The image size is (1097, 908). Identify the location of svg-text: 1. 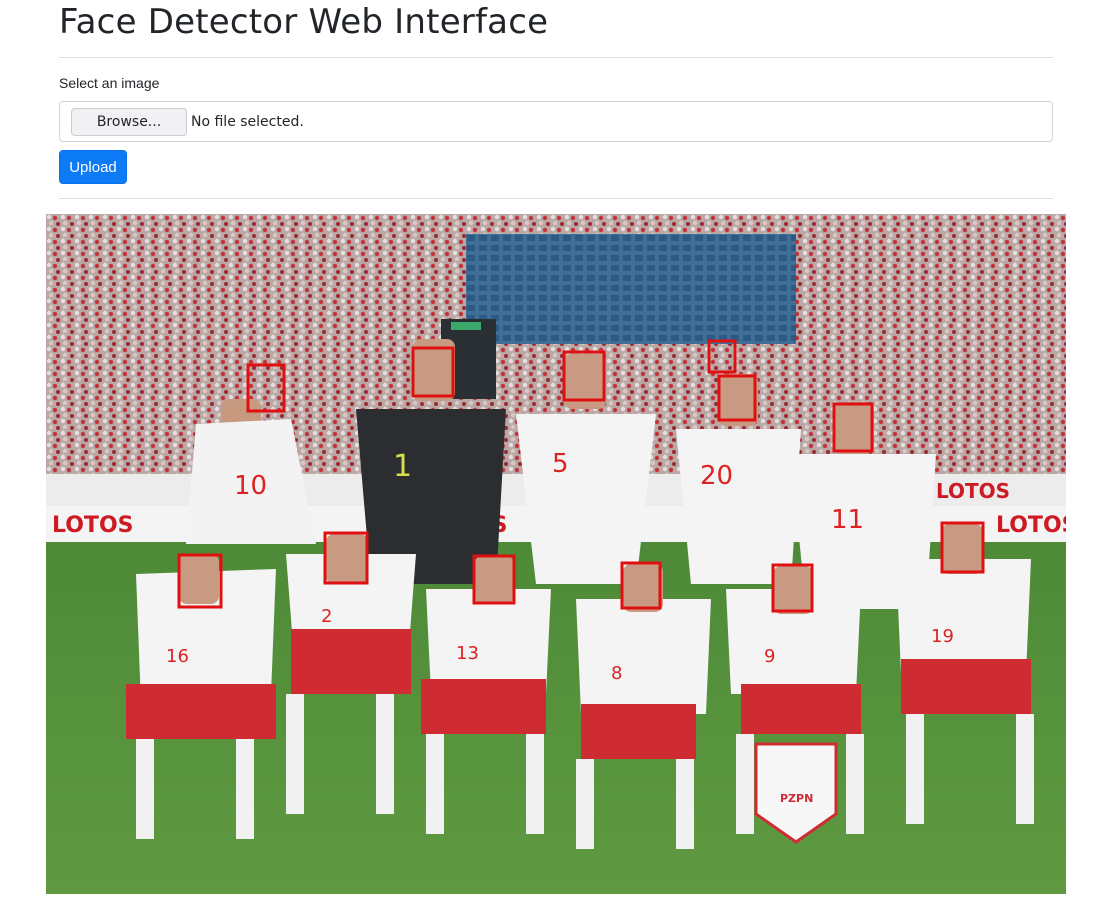
(402, 466).